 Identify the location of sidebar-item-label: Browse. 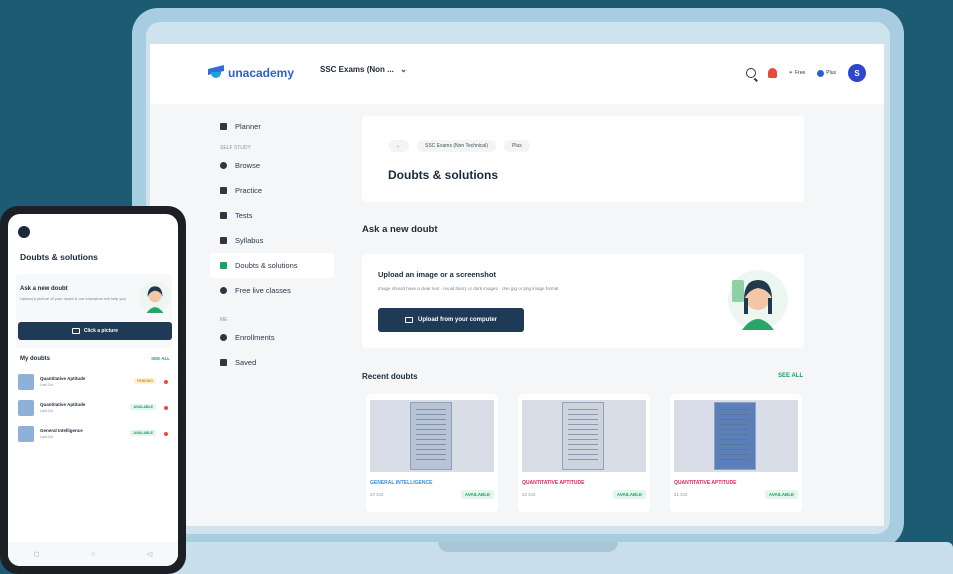
(248, 165).